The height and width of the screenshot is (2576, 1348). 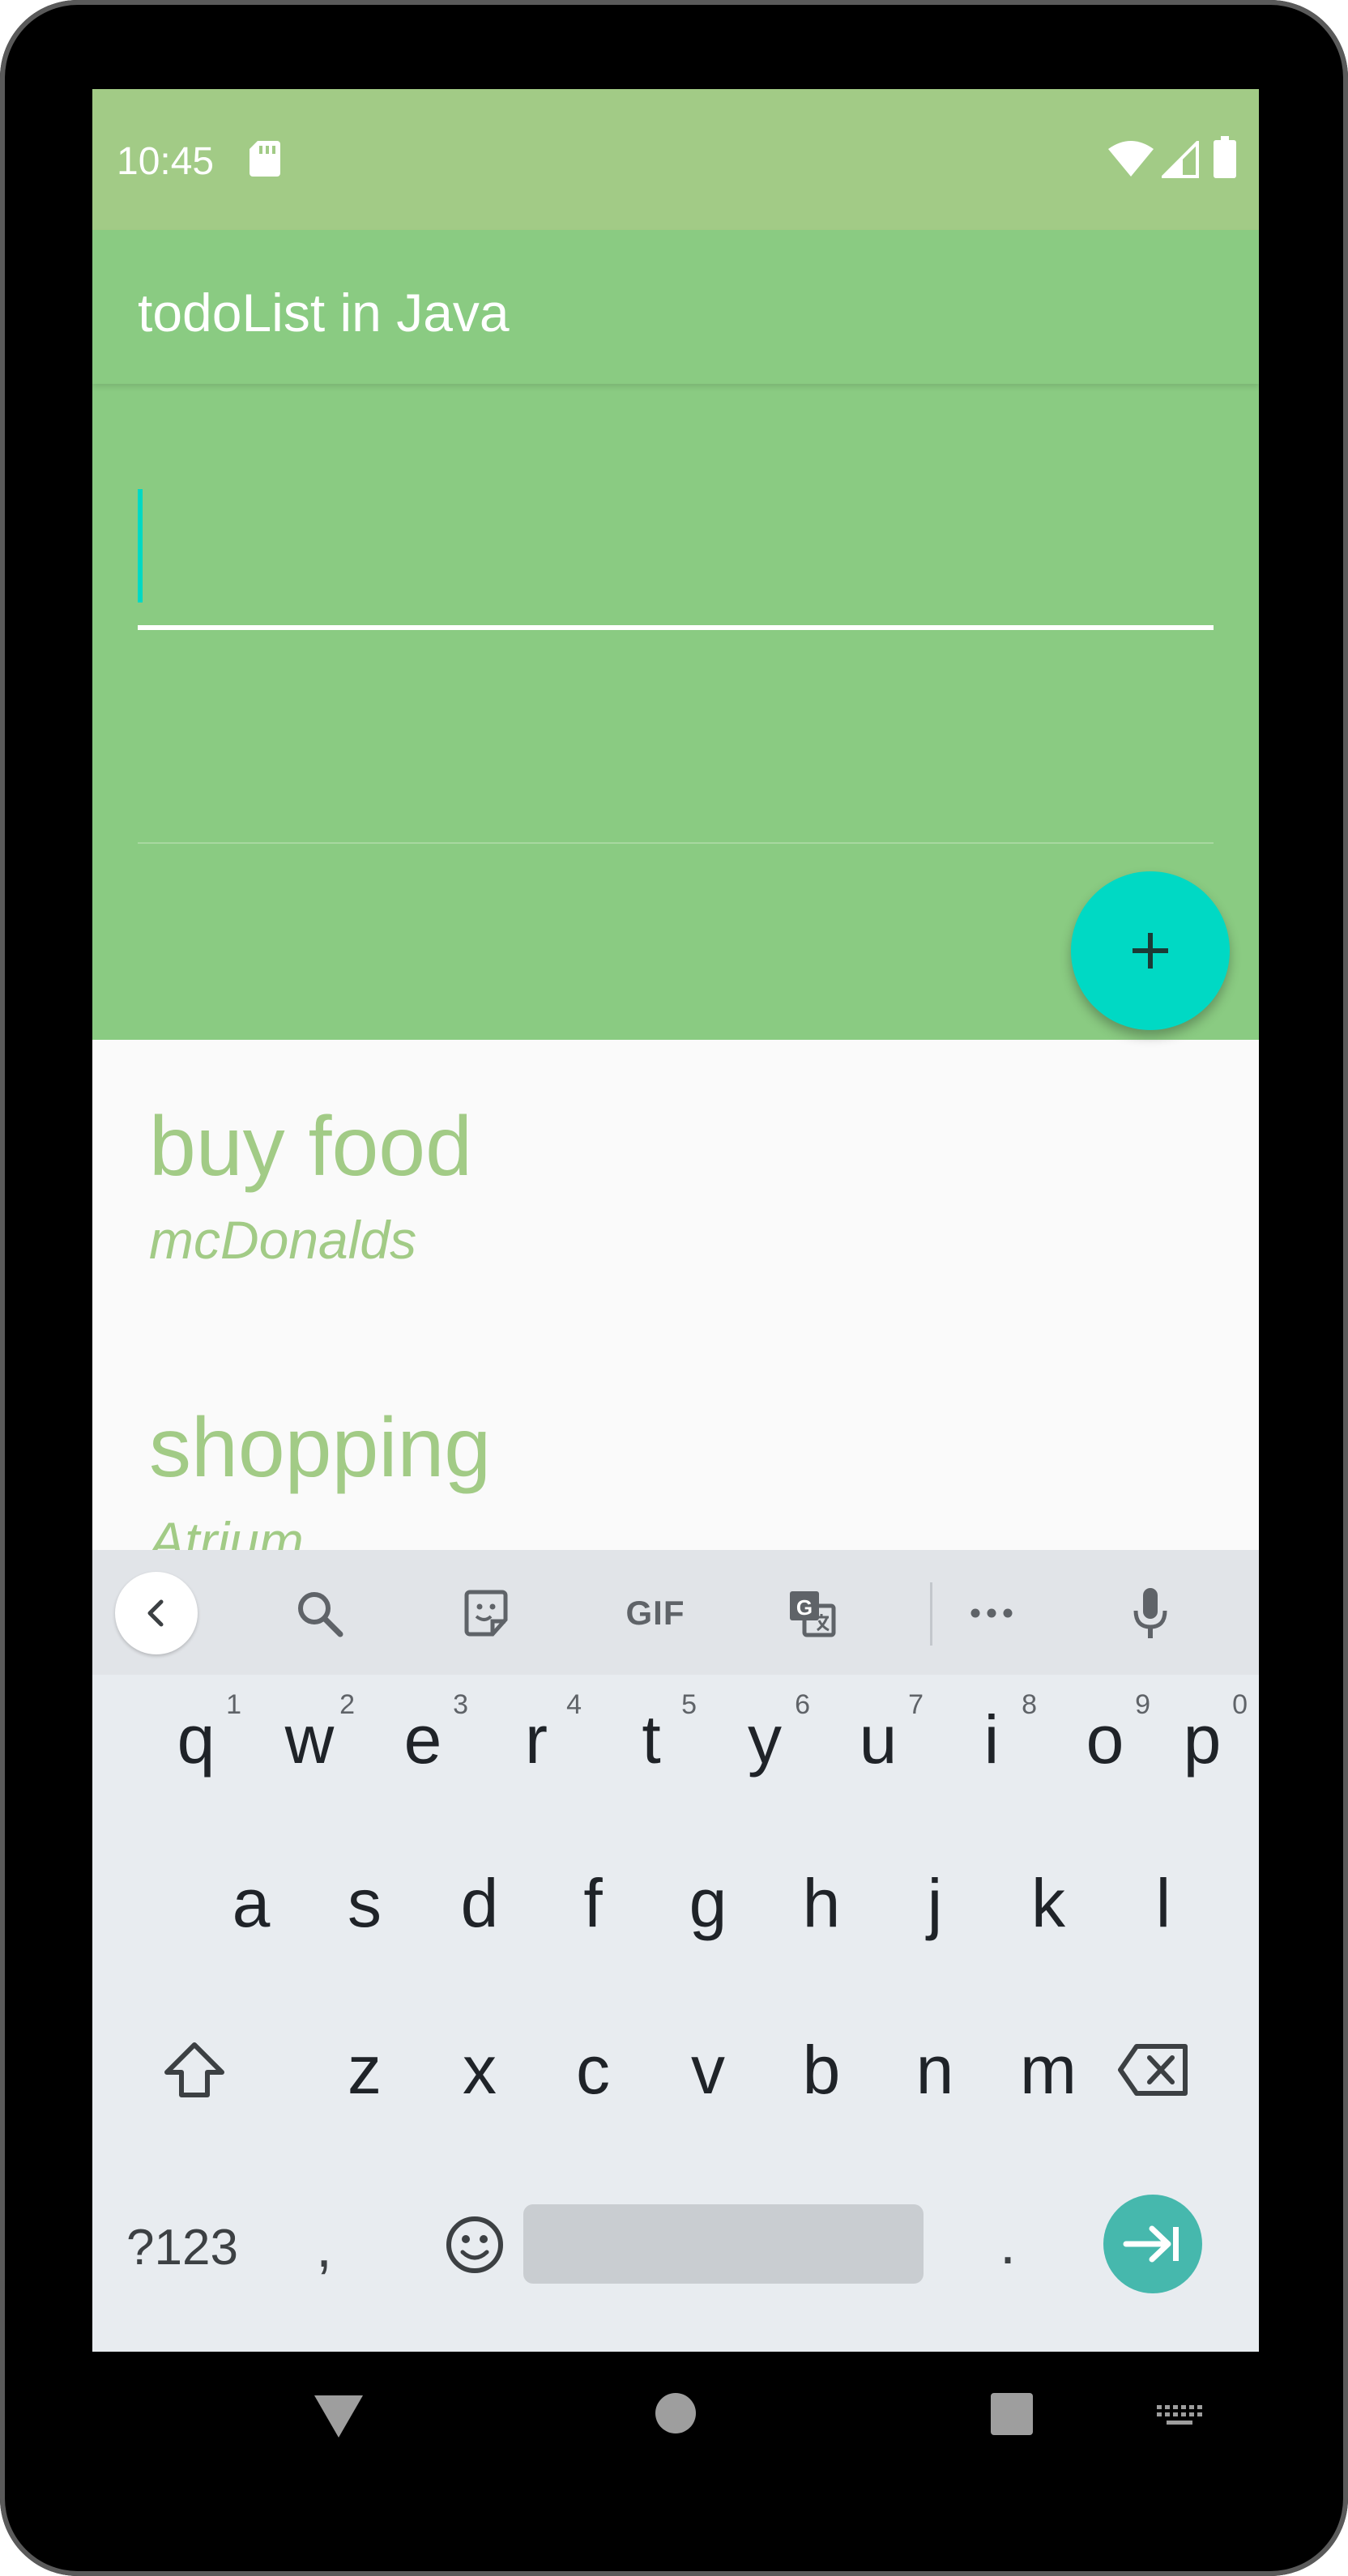 What do you see at coordinates (283, 1240) in the screenshot?
I see `todo-subtitle: mcDonalds` at bounding box center [283, 1240].